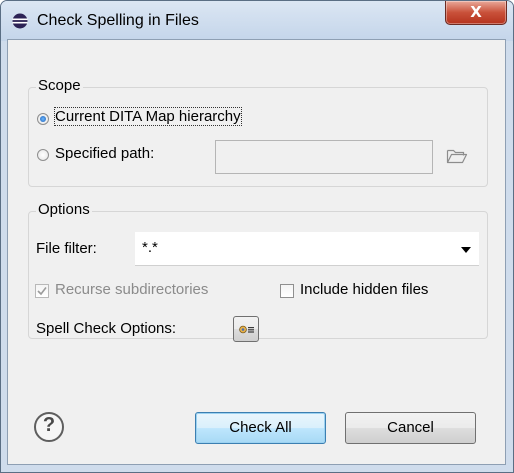 This screenshot has height=473, width=514. I want to click on check-mark-icon, so click(42, 291).